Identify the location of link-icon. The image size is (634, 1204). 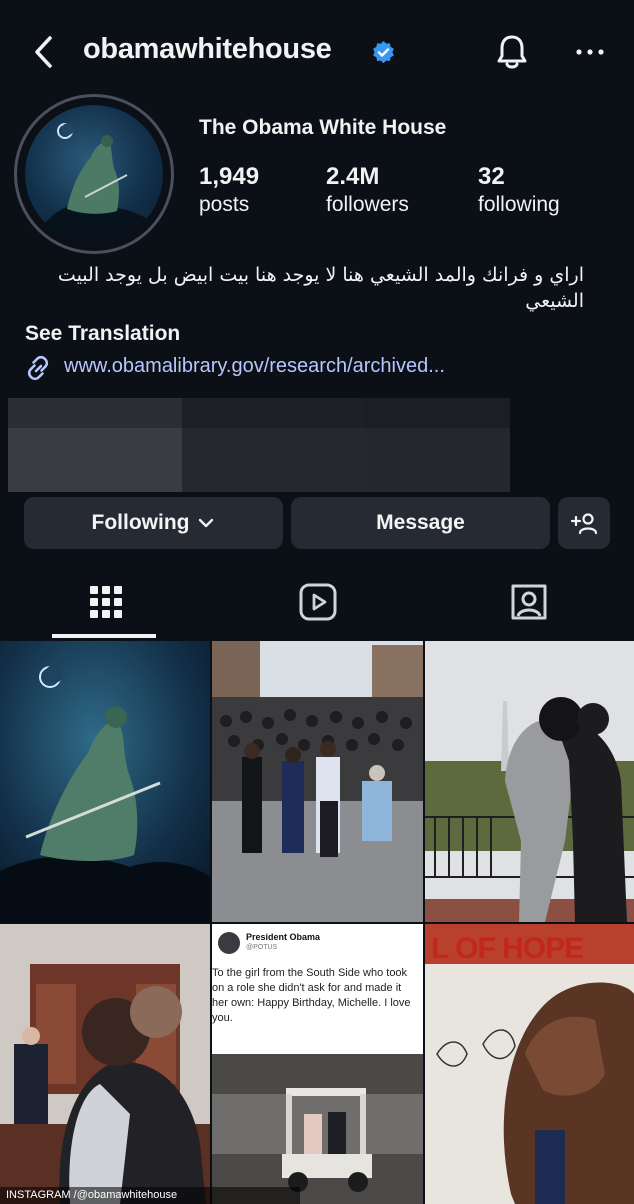
(38, 368).